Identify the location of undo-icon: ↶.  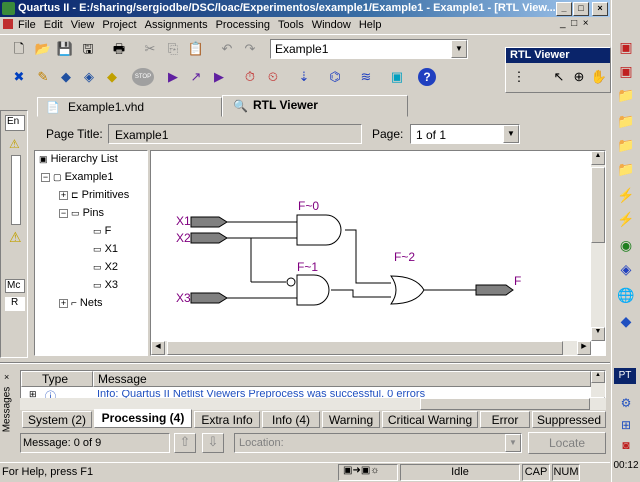
(227, 49).